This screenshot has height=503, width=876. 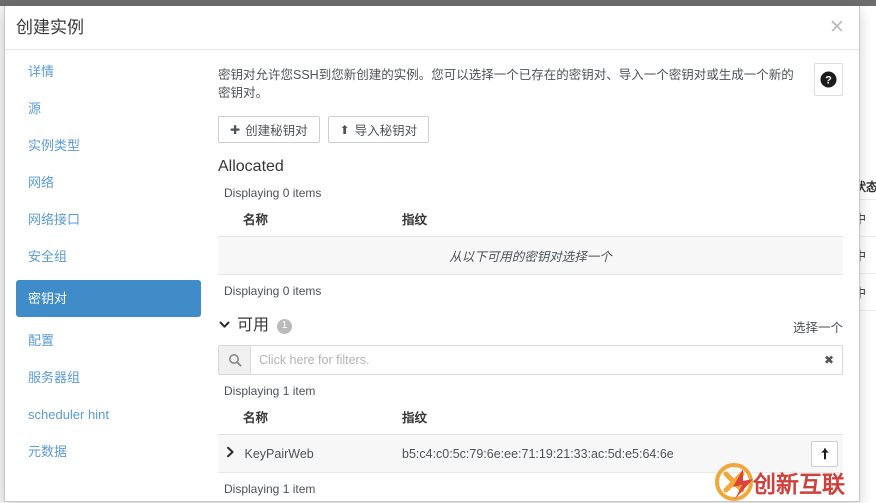 I want to click on available-section-header: 可用 1 选择一个, so click(x=530, y=326).